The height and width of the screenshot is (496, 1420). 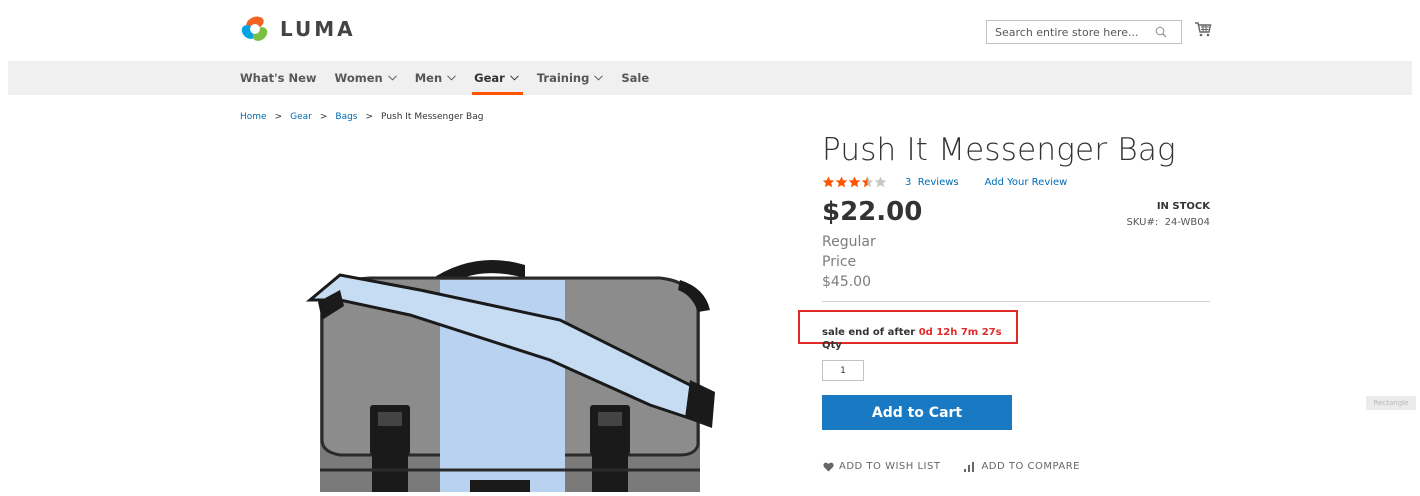 I want to click on star-half-icon, so click(x=867, y=182).